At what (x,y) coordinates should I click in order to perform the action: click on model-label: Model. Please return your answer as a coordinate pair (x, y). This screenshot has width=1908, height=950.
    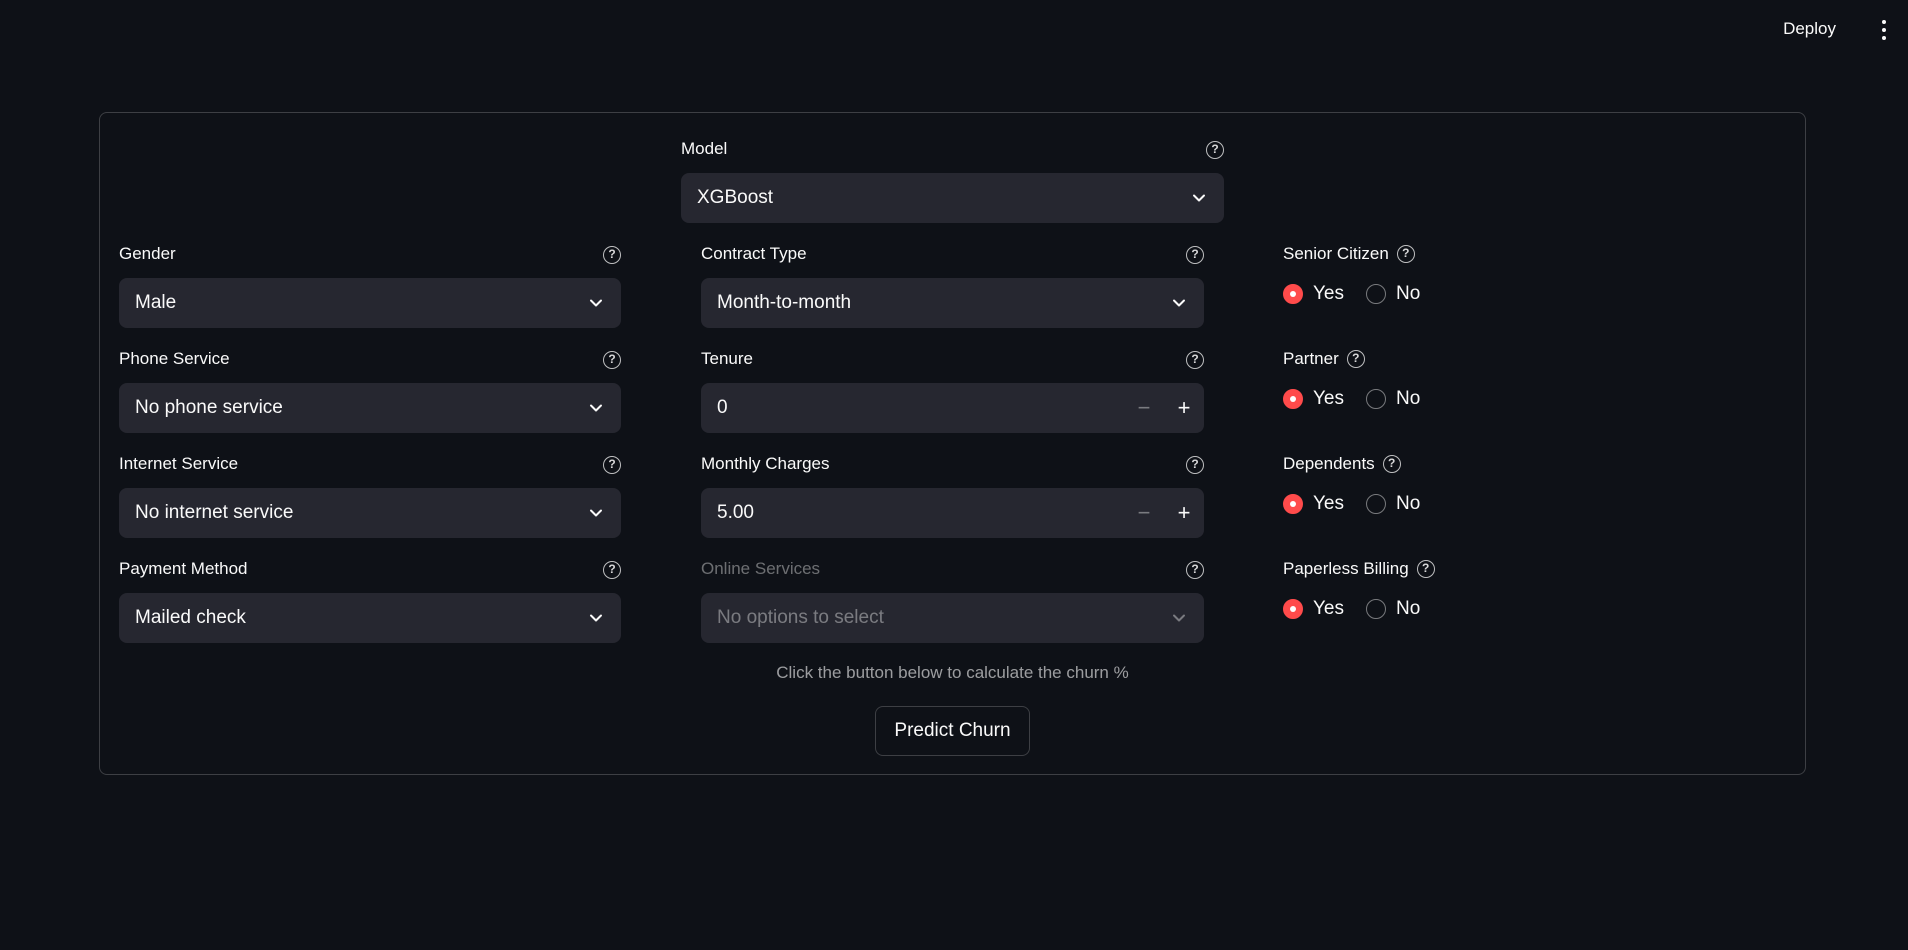
    Looking at the image, I should click on (704, 148).